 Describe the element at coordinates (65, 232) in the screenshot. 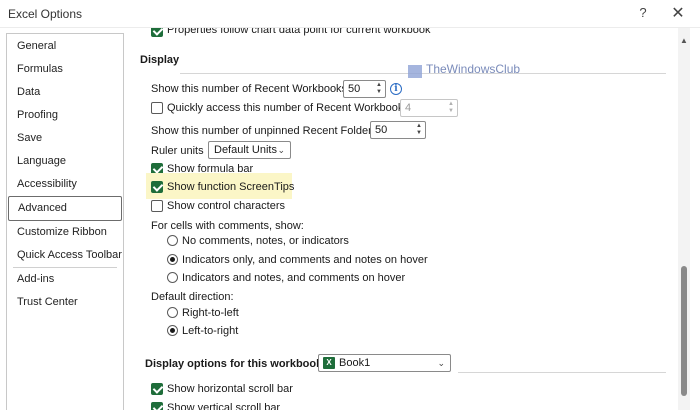

I see `nav-item-customize-ribbon: Customize Ribbon` at that location.